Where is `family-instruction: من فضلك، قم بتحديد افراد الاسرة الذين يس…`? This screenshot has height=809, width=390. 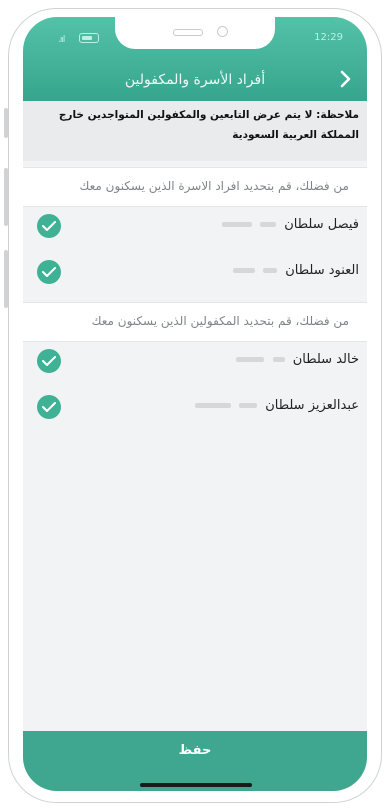
family-instruction: من فضلك، قم بتحديد افراد الاسرة الذين يس… is located at coordinates (214, 186).